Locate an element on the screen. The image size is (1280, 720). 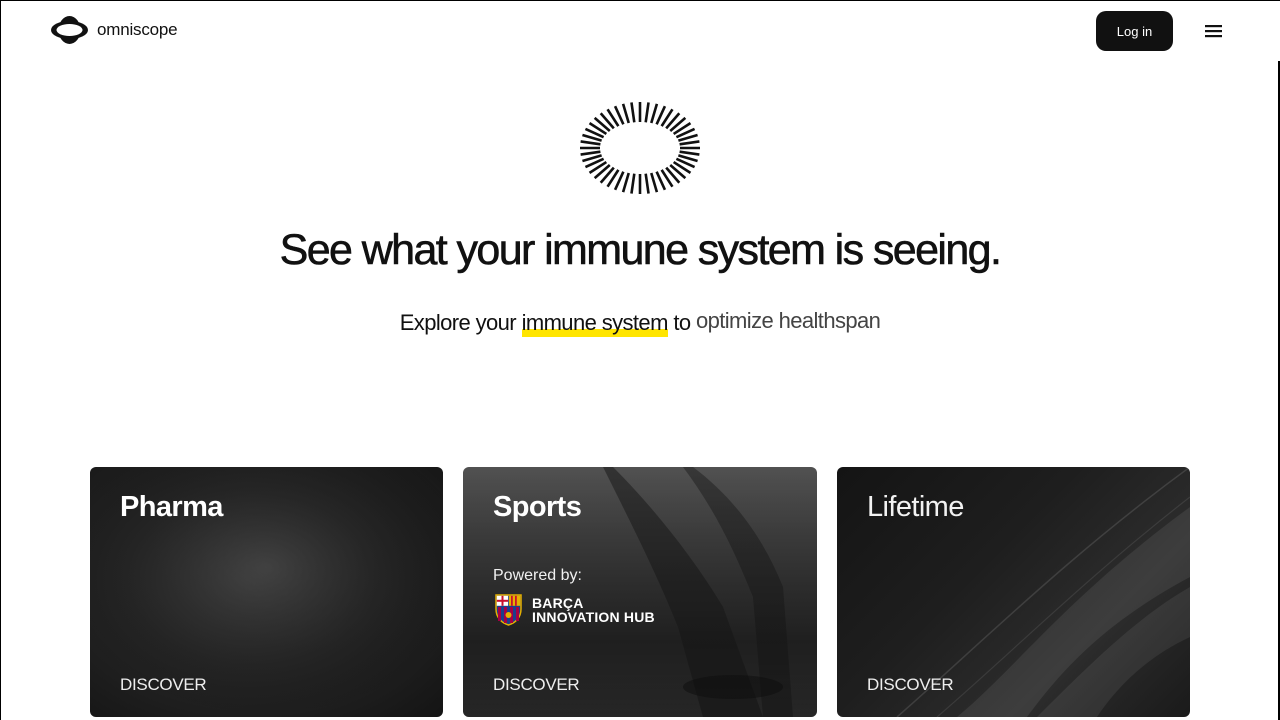
hero-logo is located at coordinates (640, 150).